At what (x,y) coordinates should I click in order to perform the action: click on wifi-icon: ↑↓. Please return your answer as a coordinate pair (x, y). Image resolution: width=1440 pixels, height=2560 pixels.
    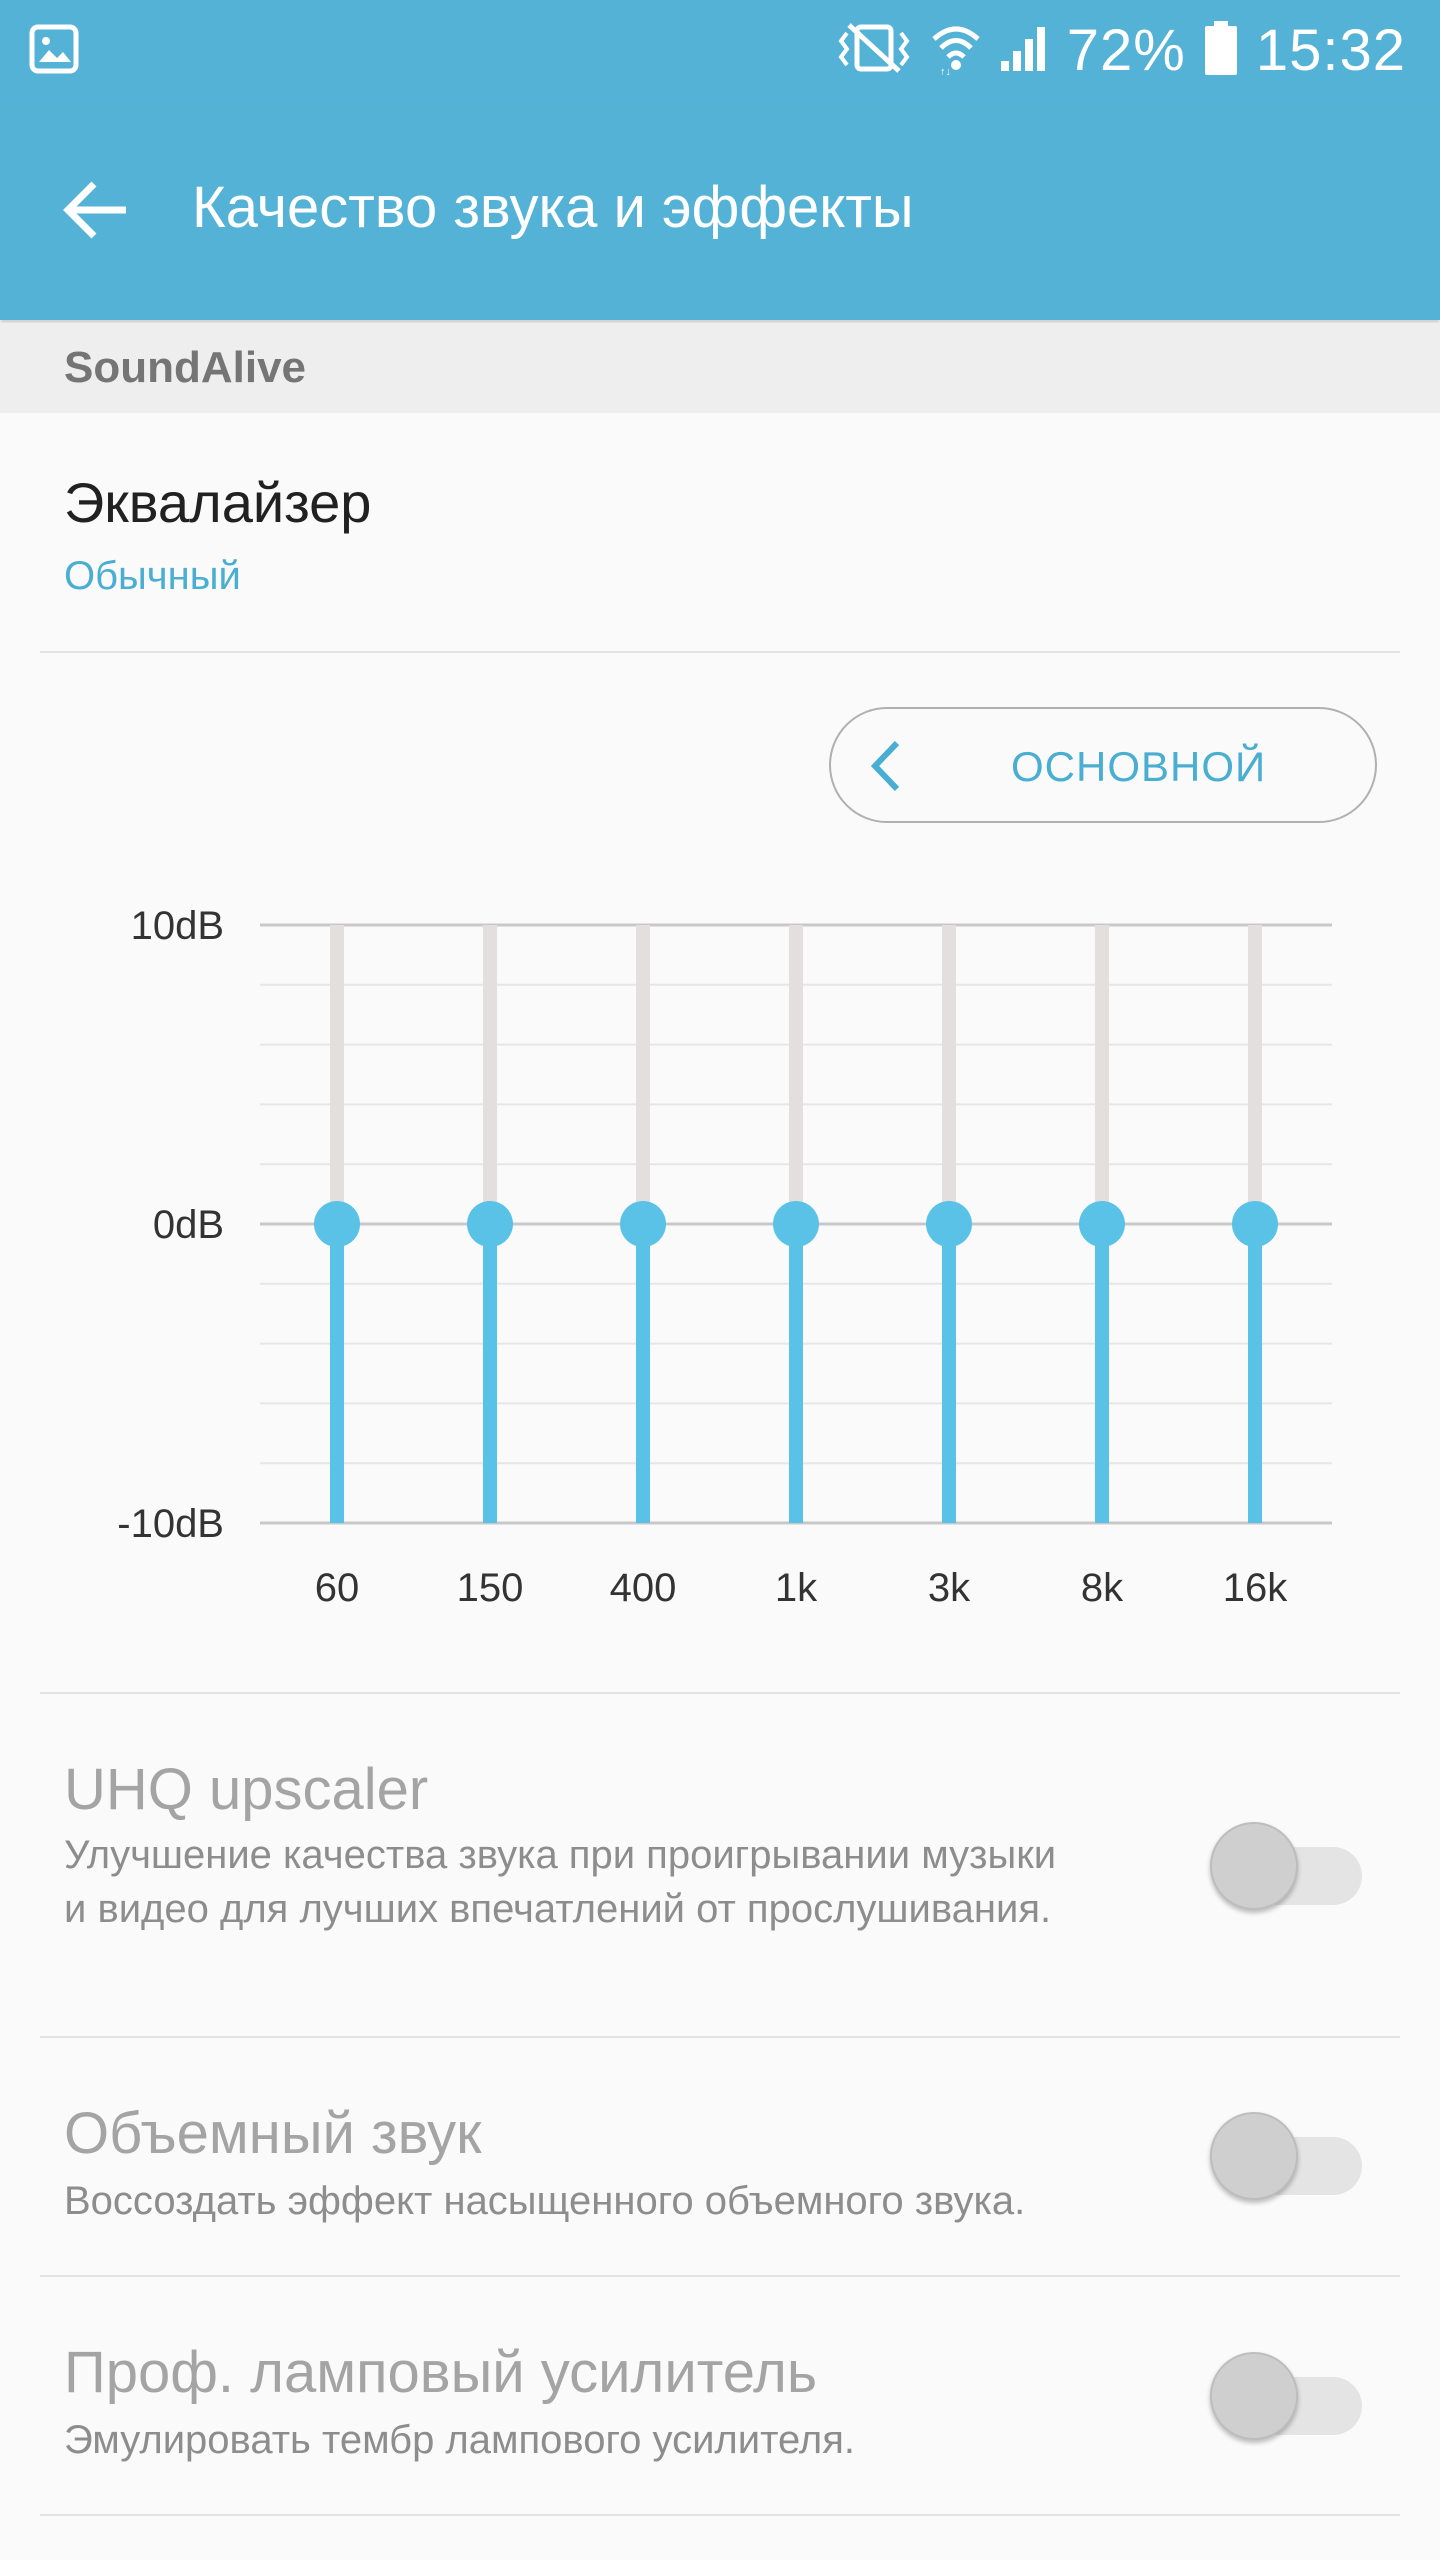
    Looking at the image, I should click on (956, 50).